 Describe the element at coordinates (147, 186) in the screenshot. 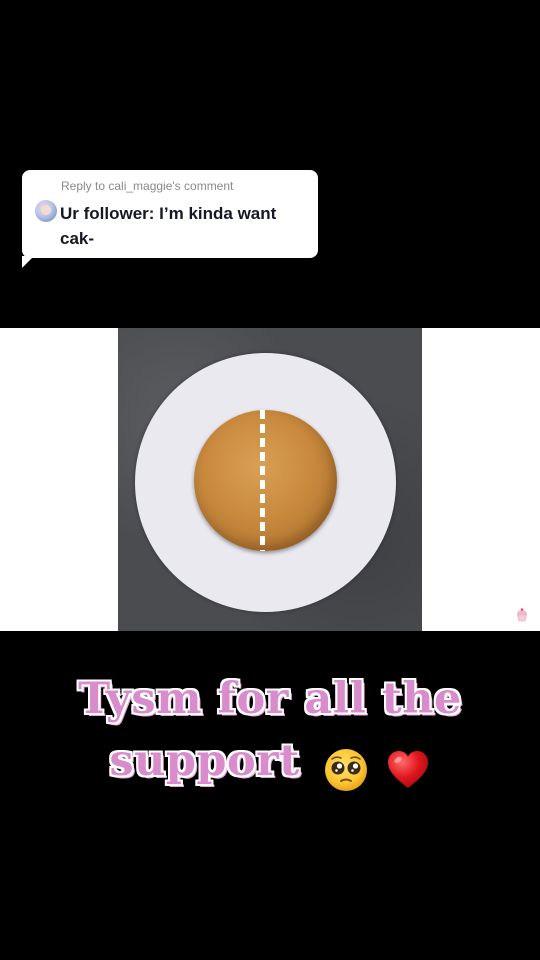

I see `reply-header: Reply to cali_maggie's comment` at that location.